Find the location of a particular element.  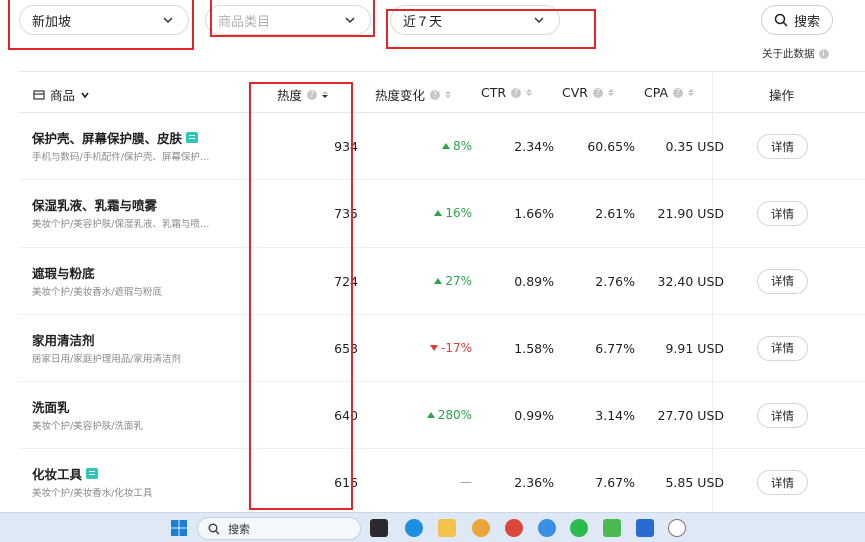

ctr-value: 1.66% is located at coordinates (534, 214).